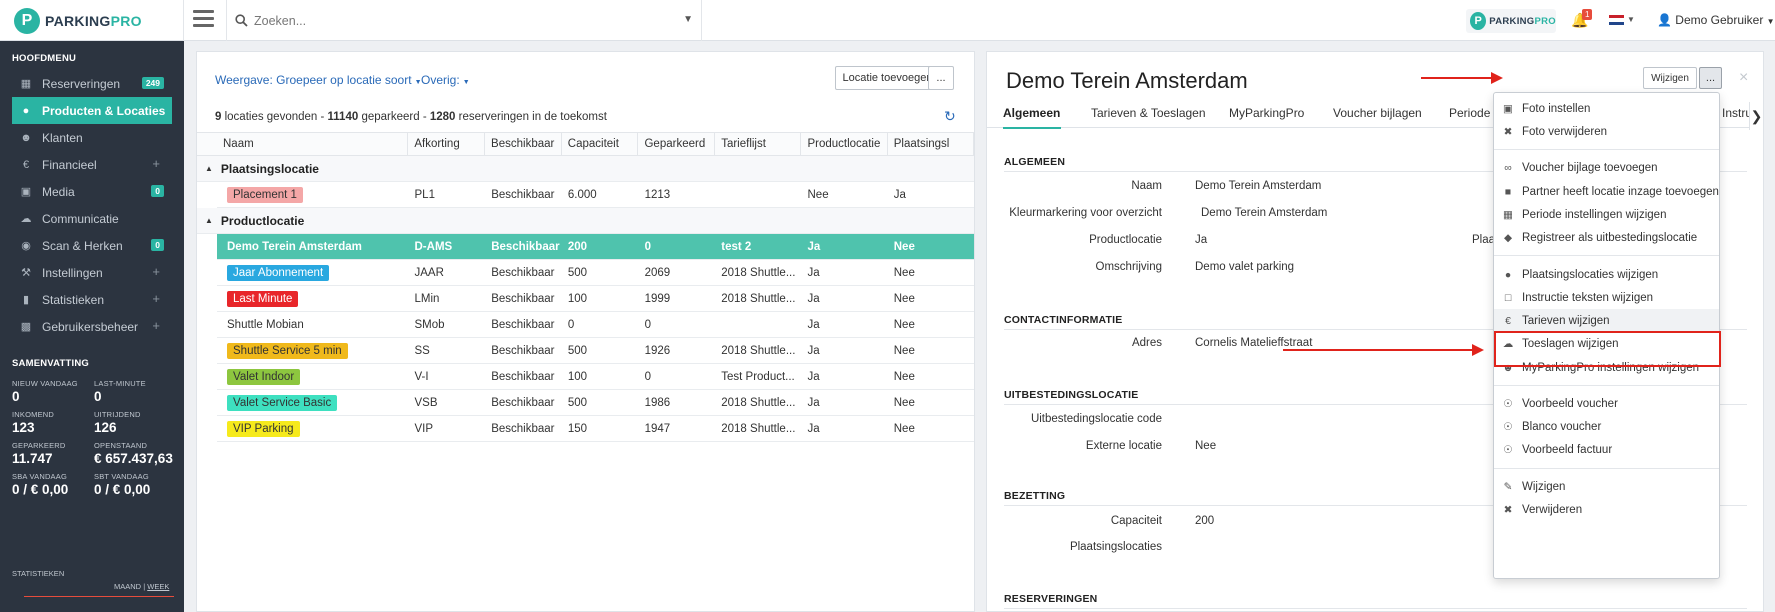 The width and height of the screenshot is (1775, 612). Describe the element at coordinates (1606, 510) in the screenshot. I see `menu-item-verwijderen: ✖ Verwijderen` at that location.